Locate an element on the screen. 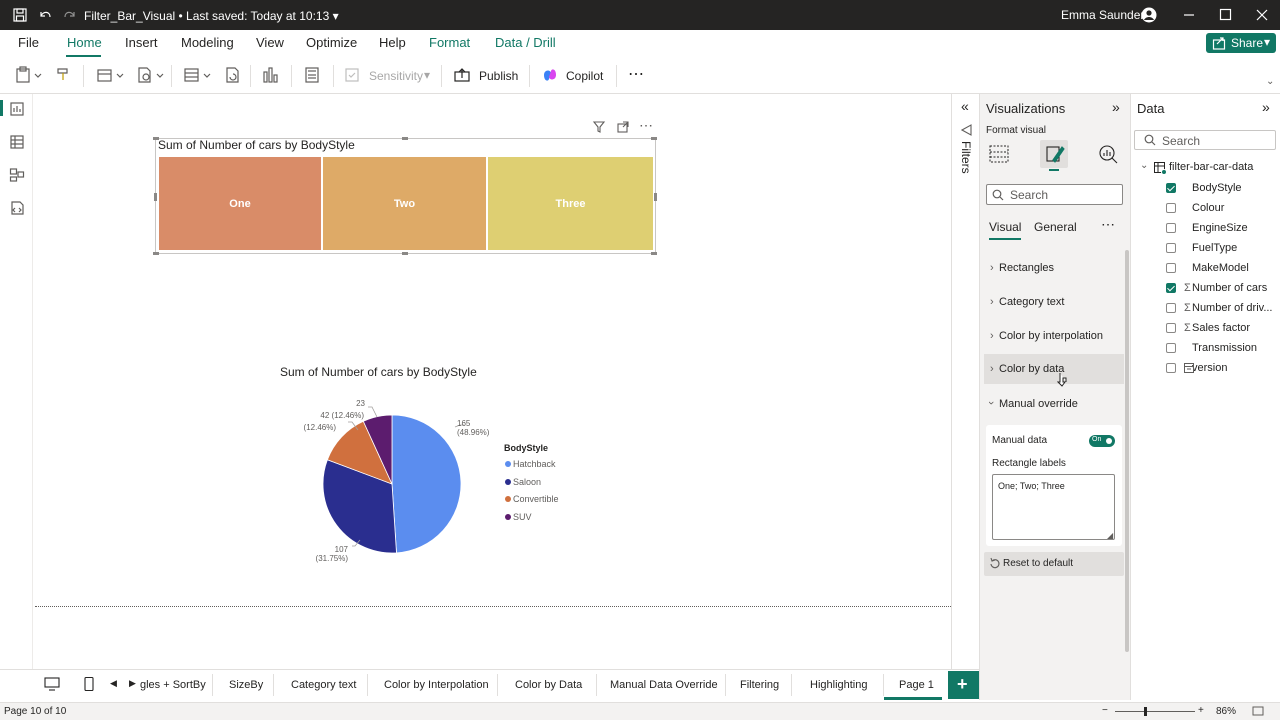 This screenshot has width=1280, height=720. menu-modeling: Modeling is located at coordinates (207, 42).